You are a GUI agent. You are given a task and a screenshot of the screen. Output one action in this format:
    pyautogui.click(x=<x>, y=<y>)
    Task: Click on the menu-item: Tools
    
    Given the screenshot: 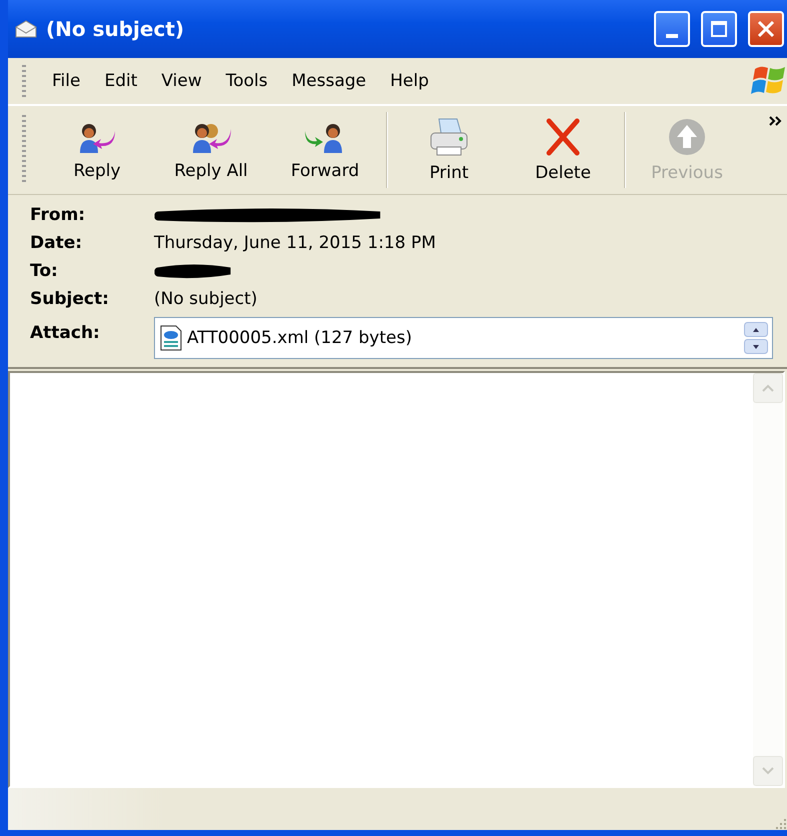 What is the action you would take?
    pyautogui.click(x=247, y=81)
    